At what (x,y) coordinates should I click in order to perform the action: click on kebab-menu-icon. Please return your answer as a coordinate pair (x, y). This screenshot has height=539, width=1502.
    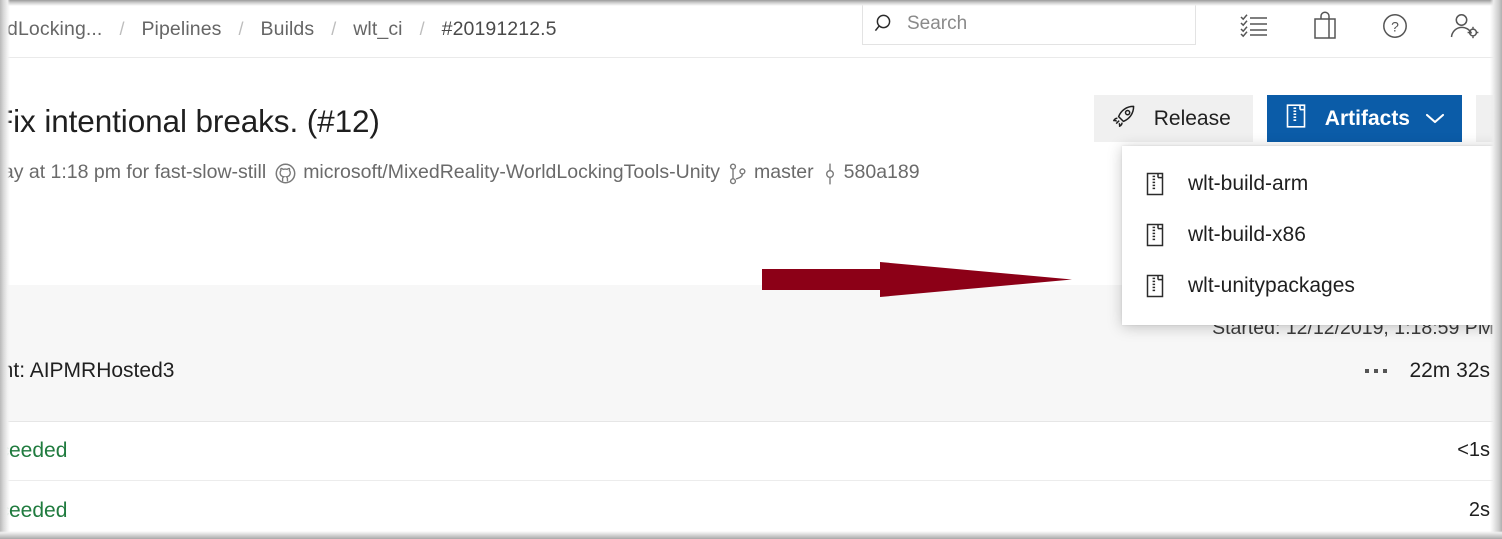
    Looking at the image, I should click on (1496, 118).